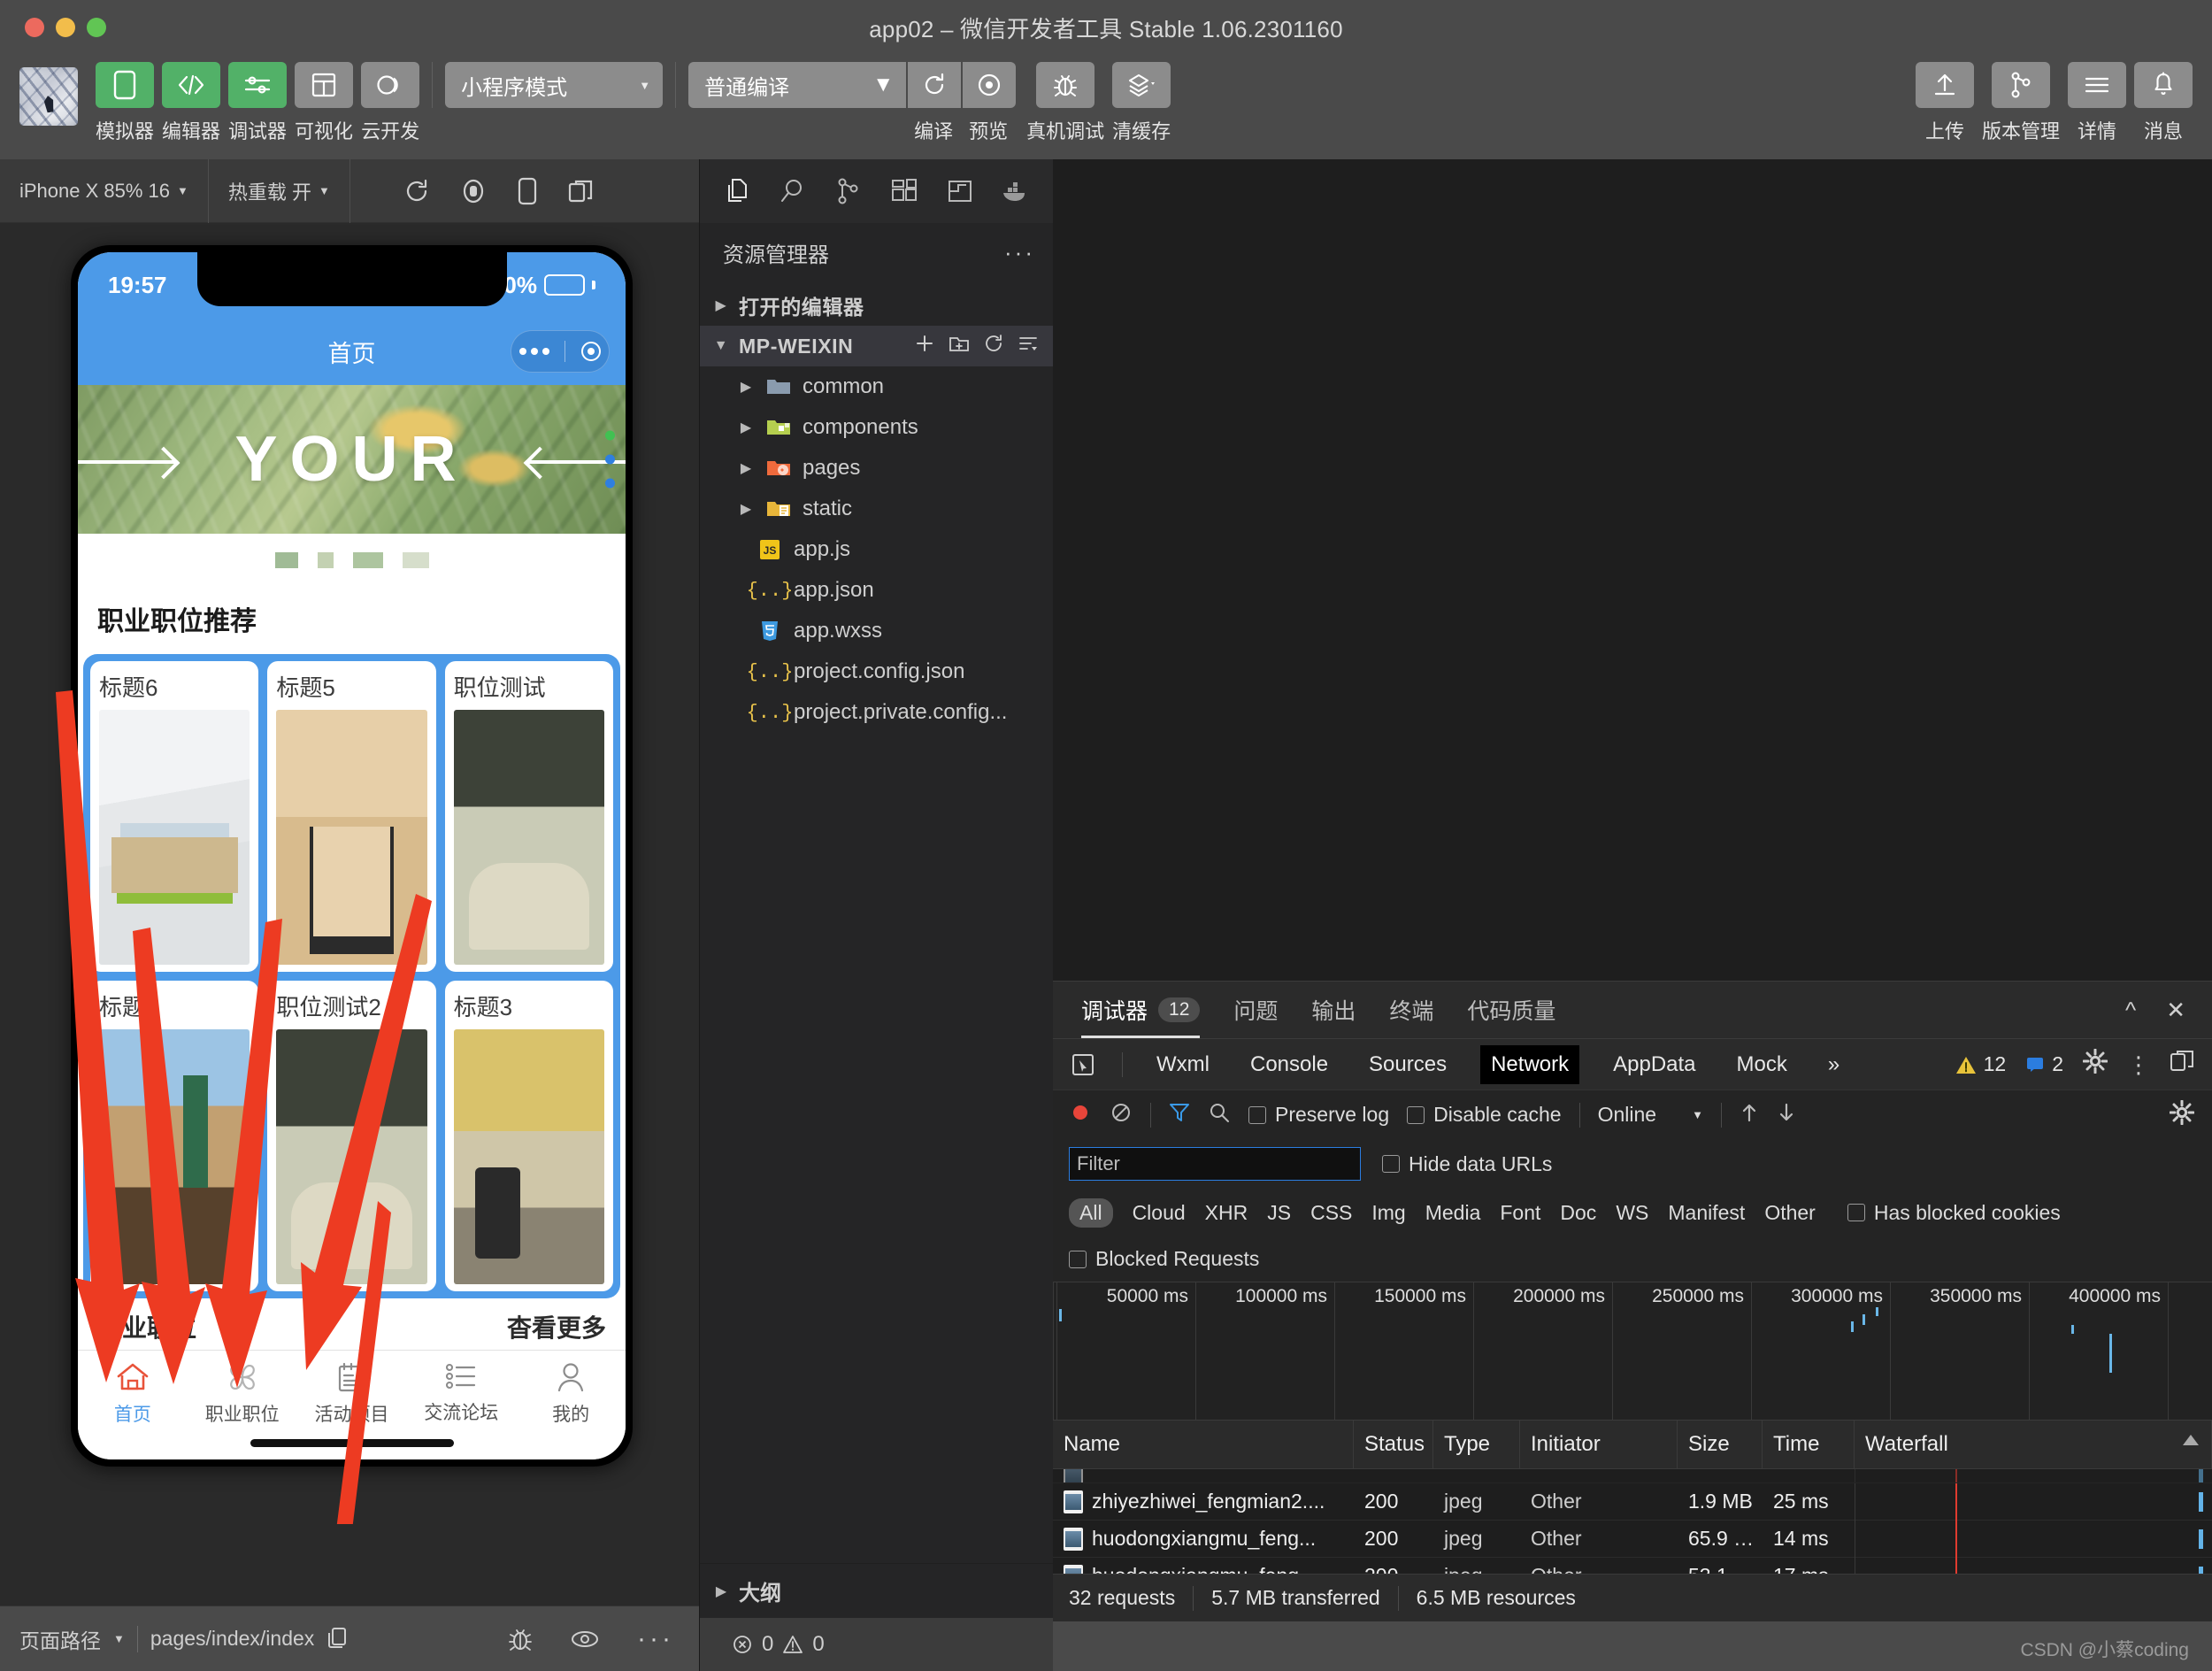  What do you see at coordinates (877, 590) in the screenshot?
I see `tree-item-app-json: {..} app.json` at bounding box center [877, 590].